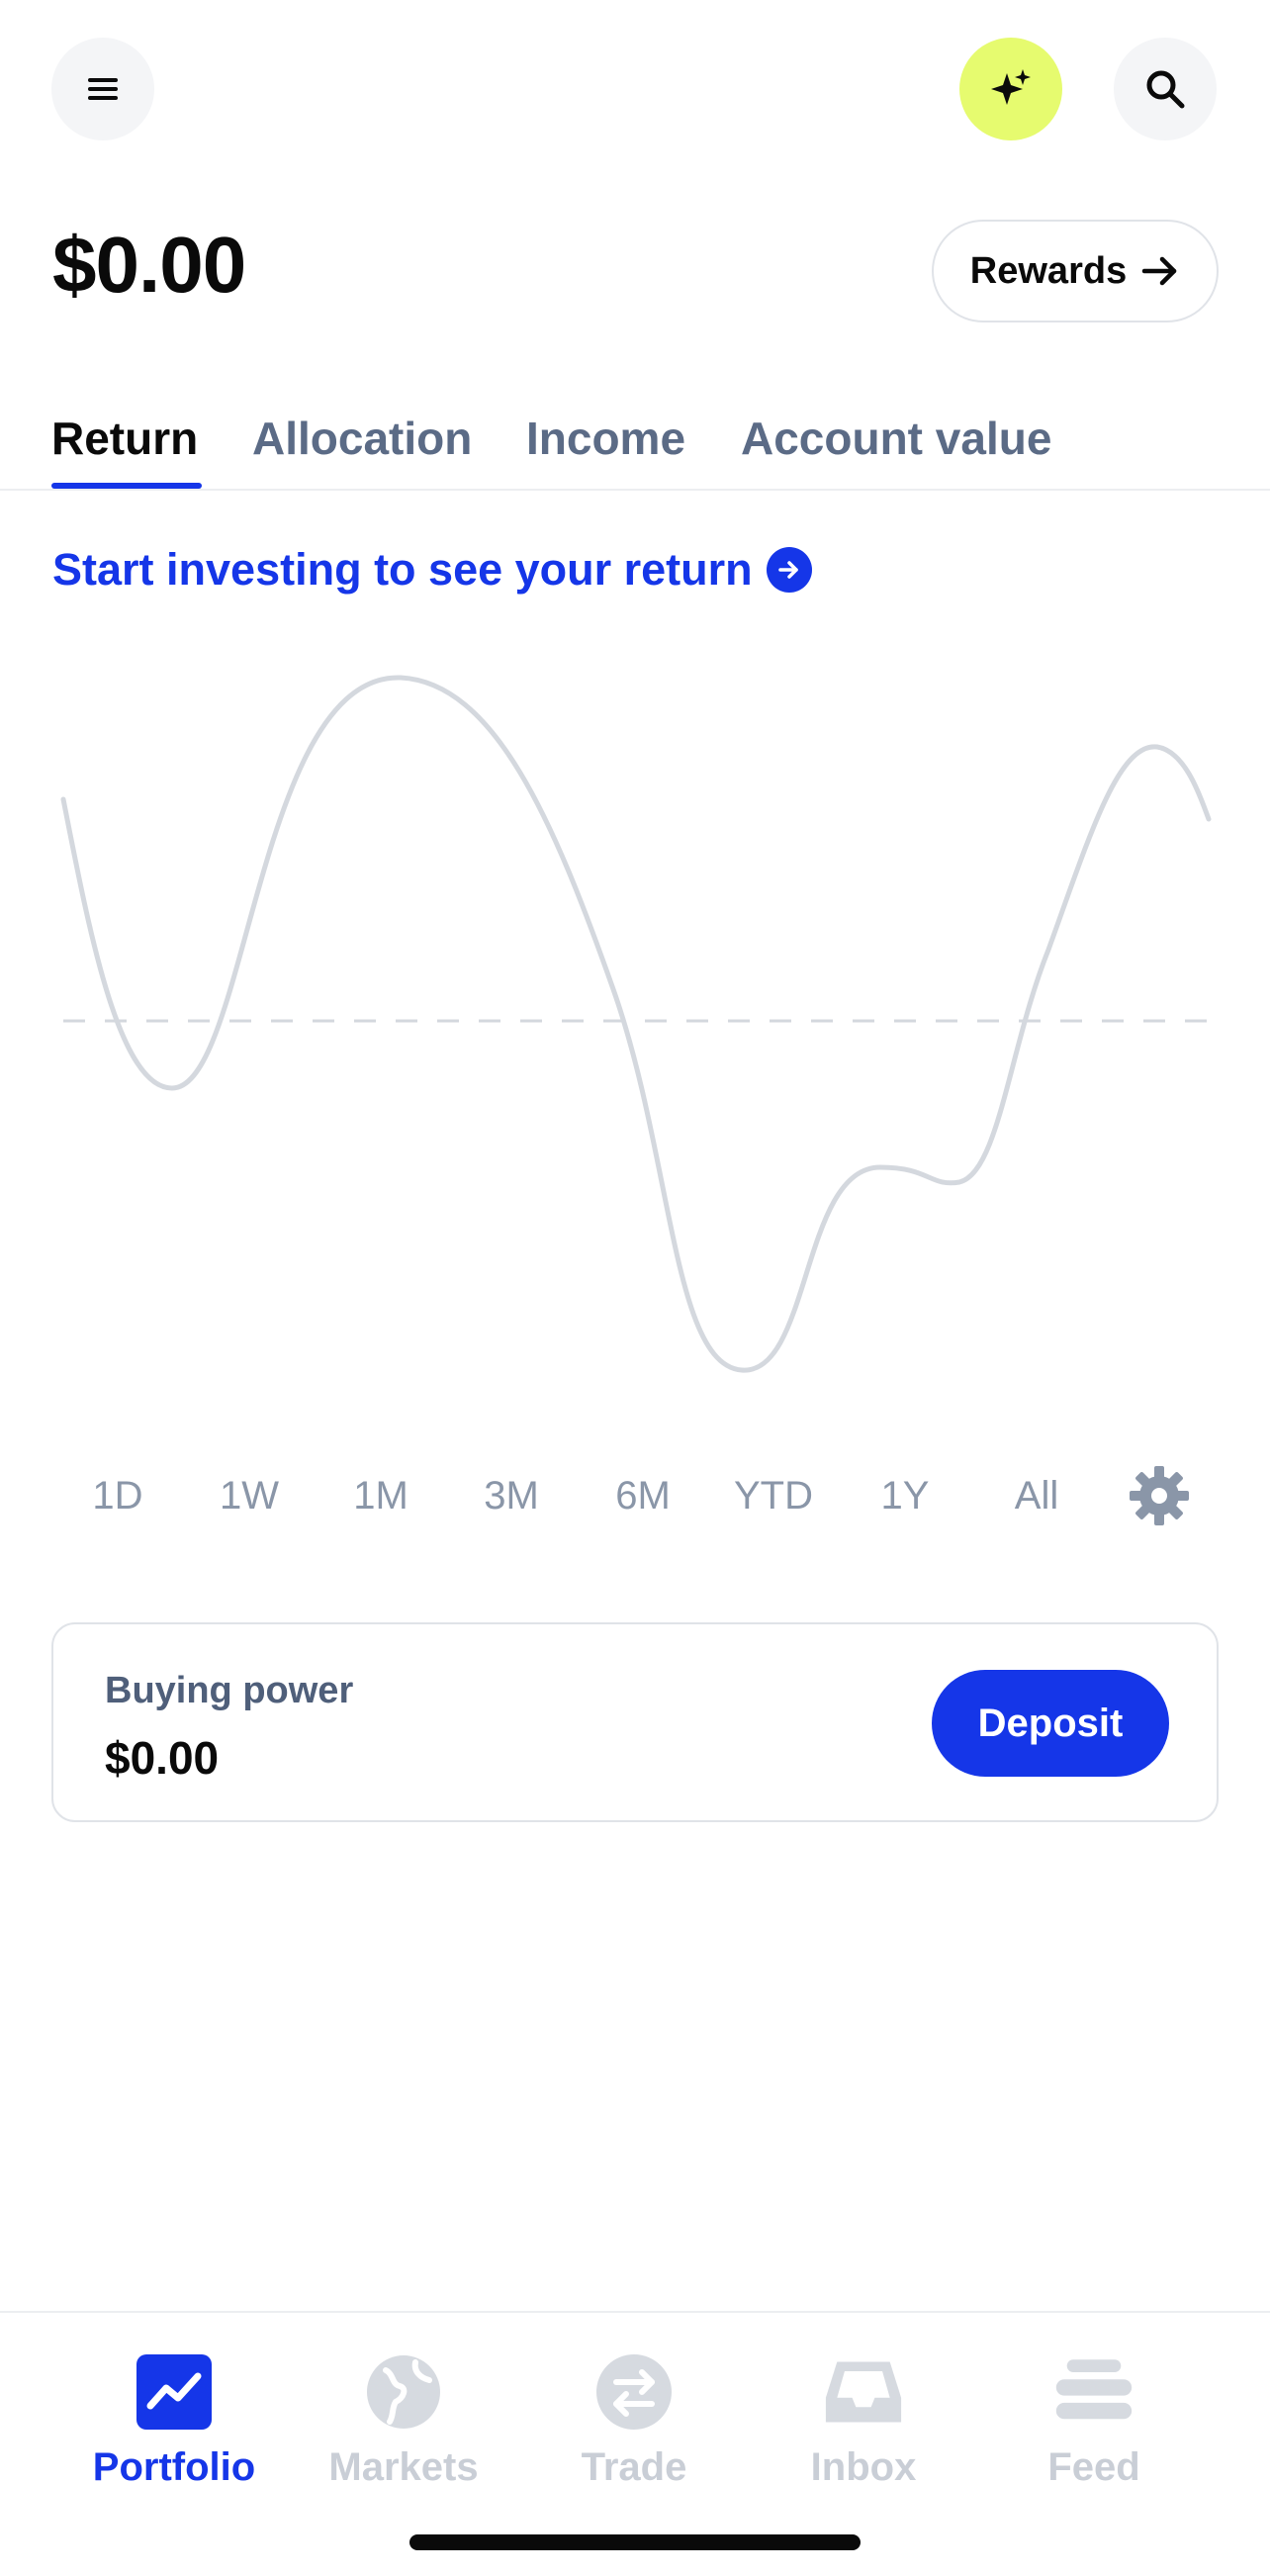 The height and width of the screenshot is (2576, 1270). I want to click on portfolio-chart-icon, so click(174, 2392).